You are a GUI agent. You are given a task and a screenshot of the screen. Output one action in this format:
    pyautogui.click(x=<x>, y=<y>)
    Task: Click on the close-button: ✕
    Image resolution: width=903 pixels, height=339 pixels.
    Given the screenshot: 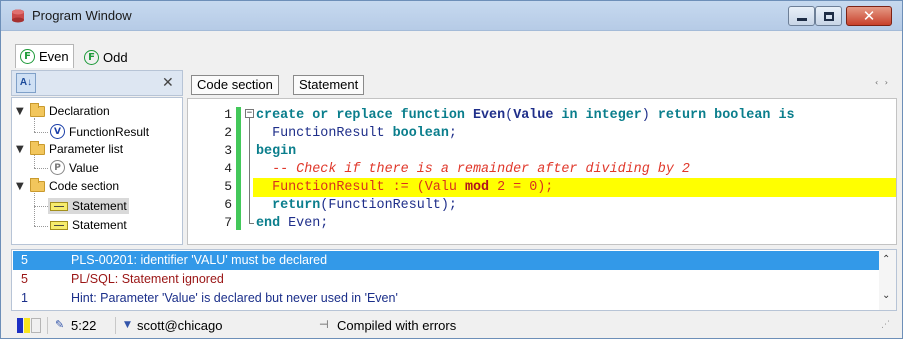 What is the action you would take?
    pyautogui.click(x=869, y=16)
    